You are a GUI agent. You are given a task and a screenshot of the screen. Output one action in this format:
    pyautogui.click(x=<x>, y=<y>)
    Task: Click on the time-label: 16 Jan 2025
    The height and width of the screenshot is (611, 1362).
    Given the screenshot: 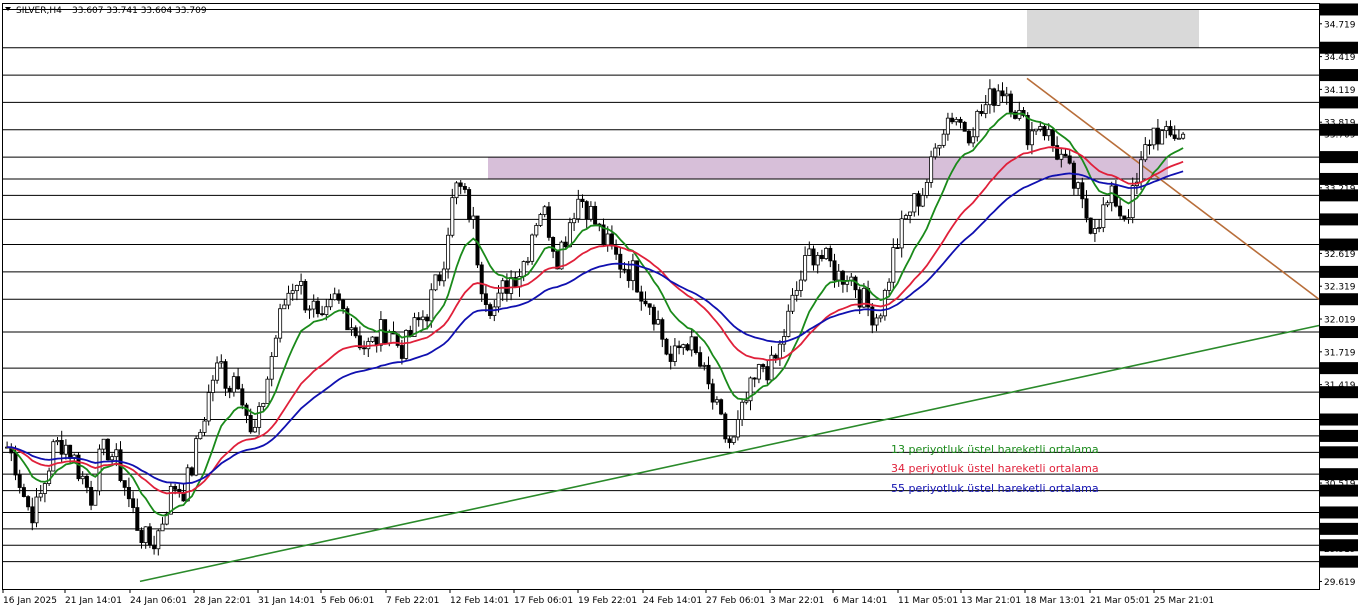 What is the action you would take?
    pyautogui.click(x=30, y=601)
    